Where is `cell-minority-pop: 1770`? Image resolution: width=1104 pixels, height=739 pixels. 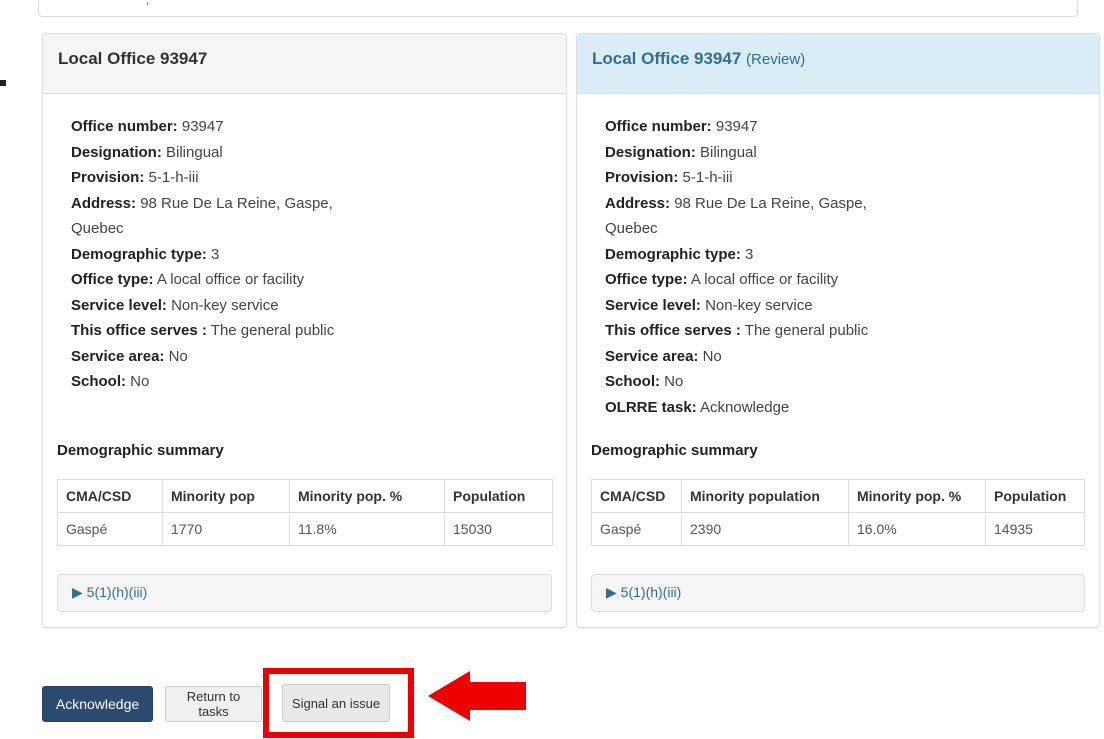
cell-minority-pop: 1770 is located at coordinates (226, 529).